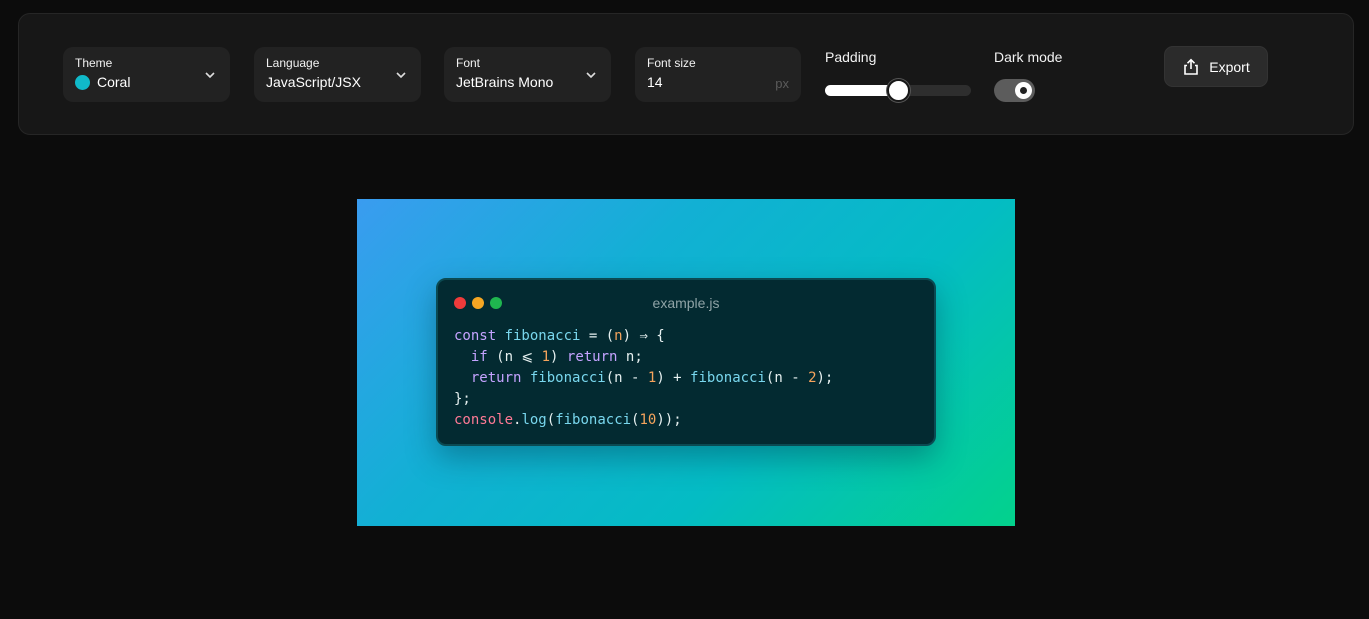 This screenshot has height=619, width=1369. What do you see at coordinates (782, 83) in the screenshot?
I see `font-size-unit: px` at bounding box center [782, 83].